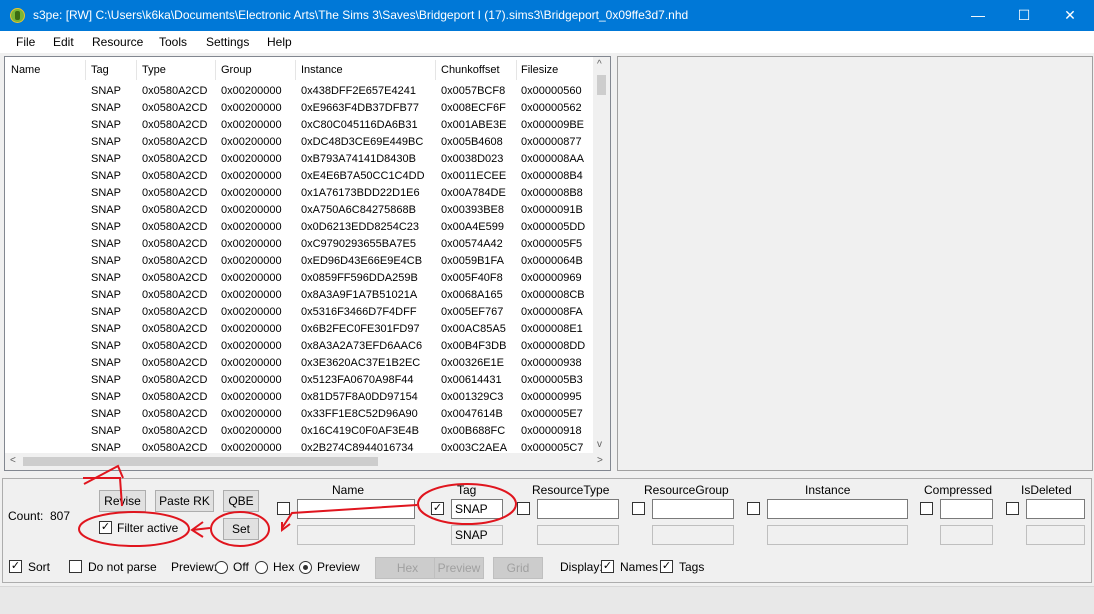 This screenshot has width=1094, height=614. What do you see at coordinates (200, 461) in the screenshot?
I see `horizontal-scroll-thumb` at bounding box center [200, 461].